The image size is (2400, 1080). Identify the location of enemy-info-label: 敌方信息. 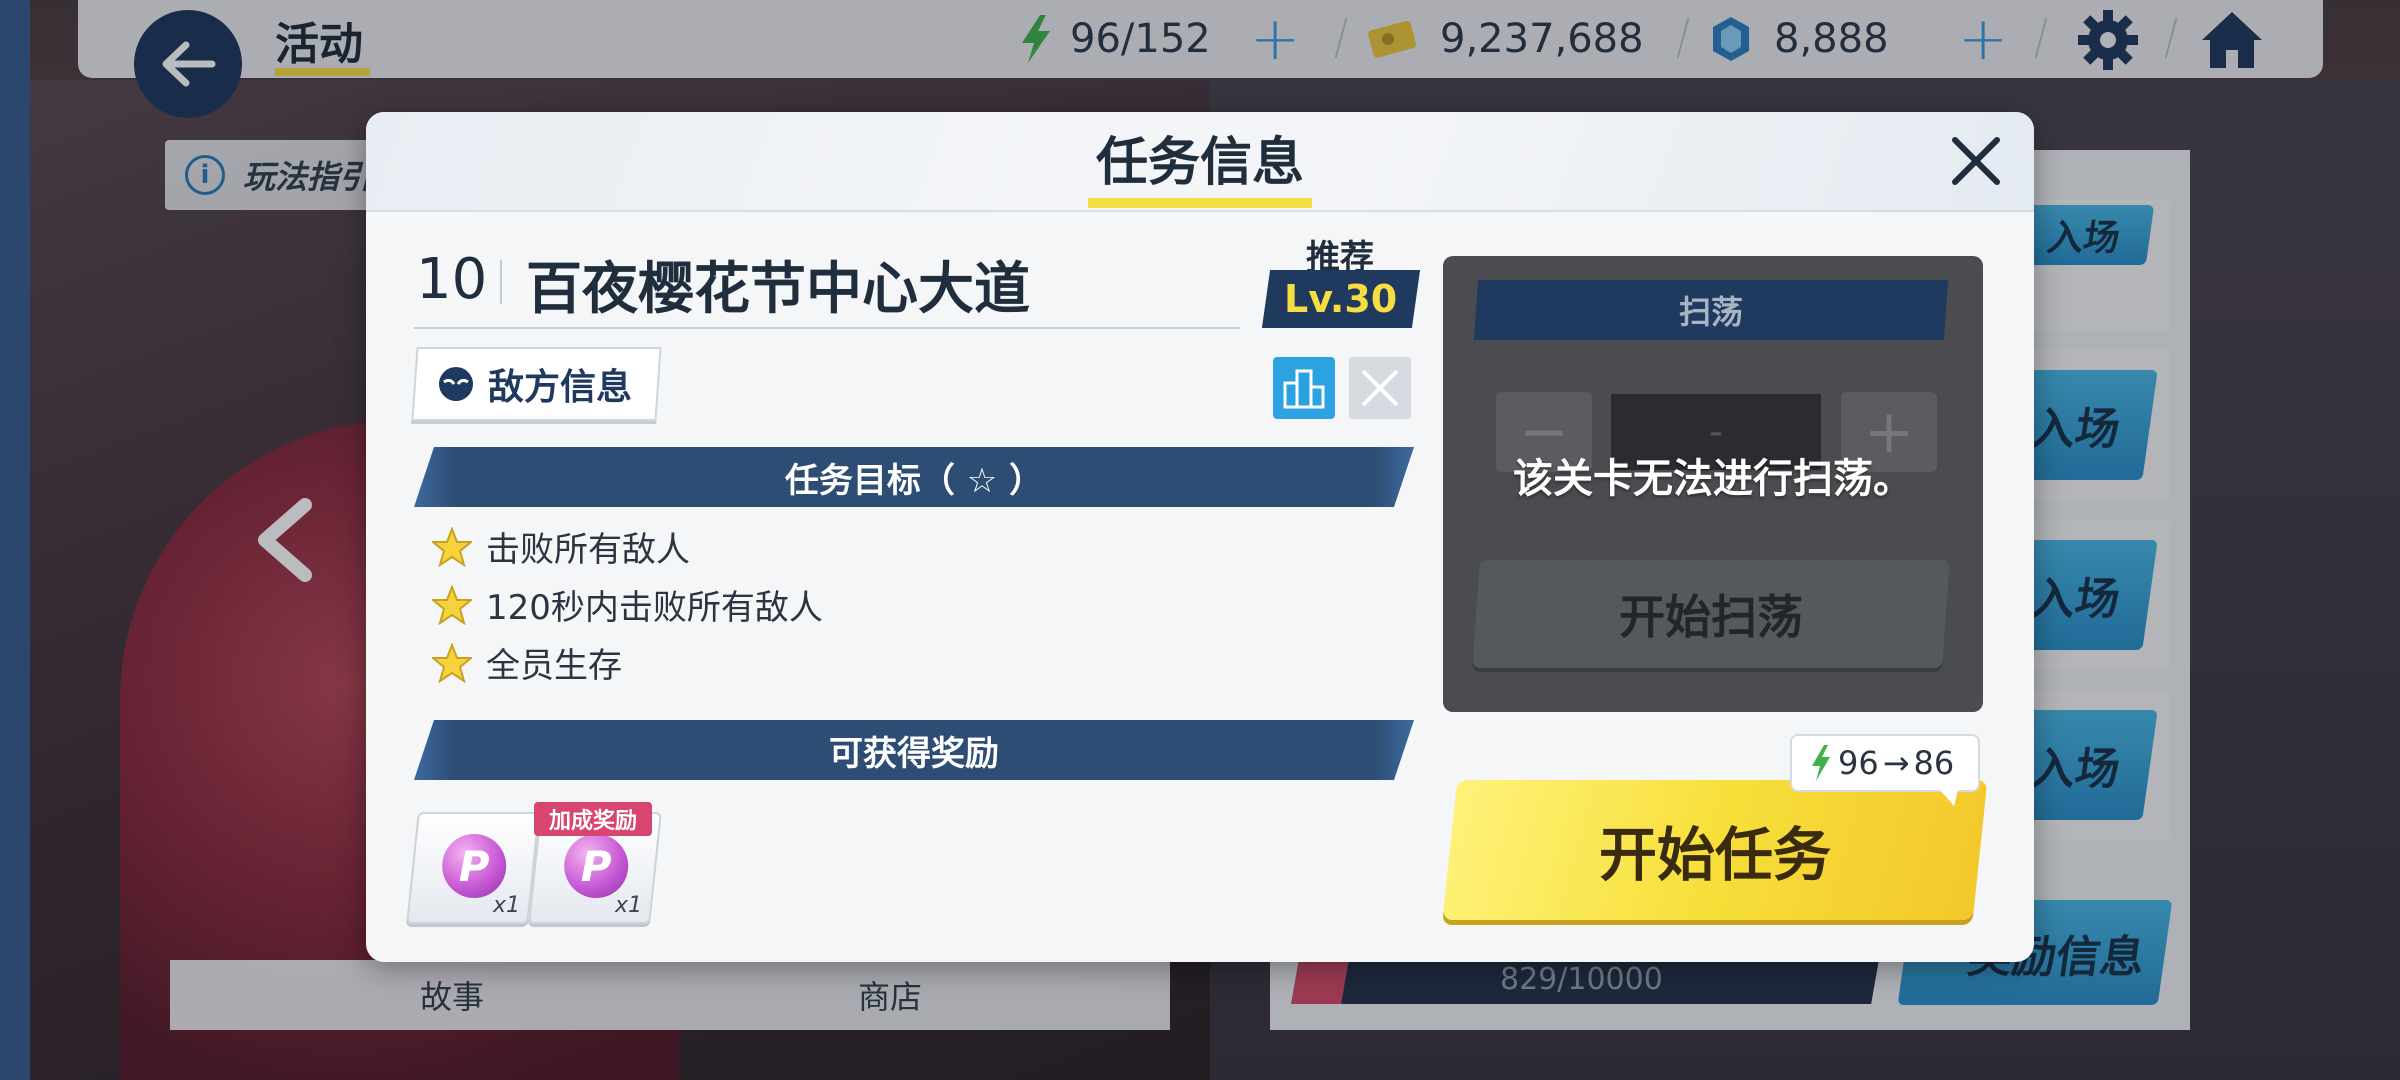
(560, 387).